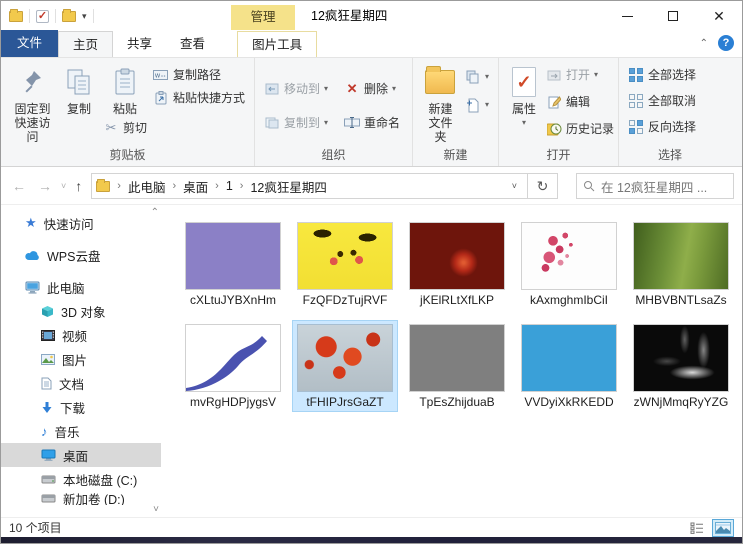 This screenshot has width=743, height=544. What do you see at coordinates (440, 104) in the screenshot?
I see `new-folder-button: 新建文件夹` at bounding box center [440, 104].